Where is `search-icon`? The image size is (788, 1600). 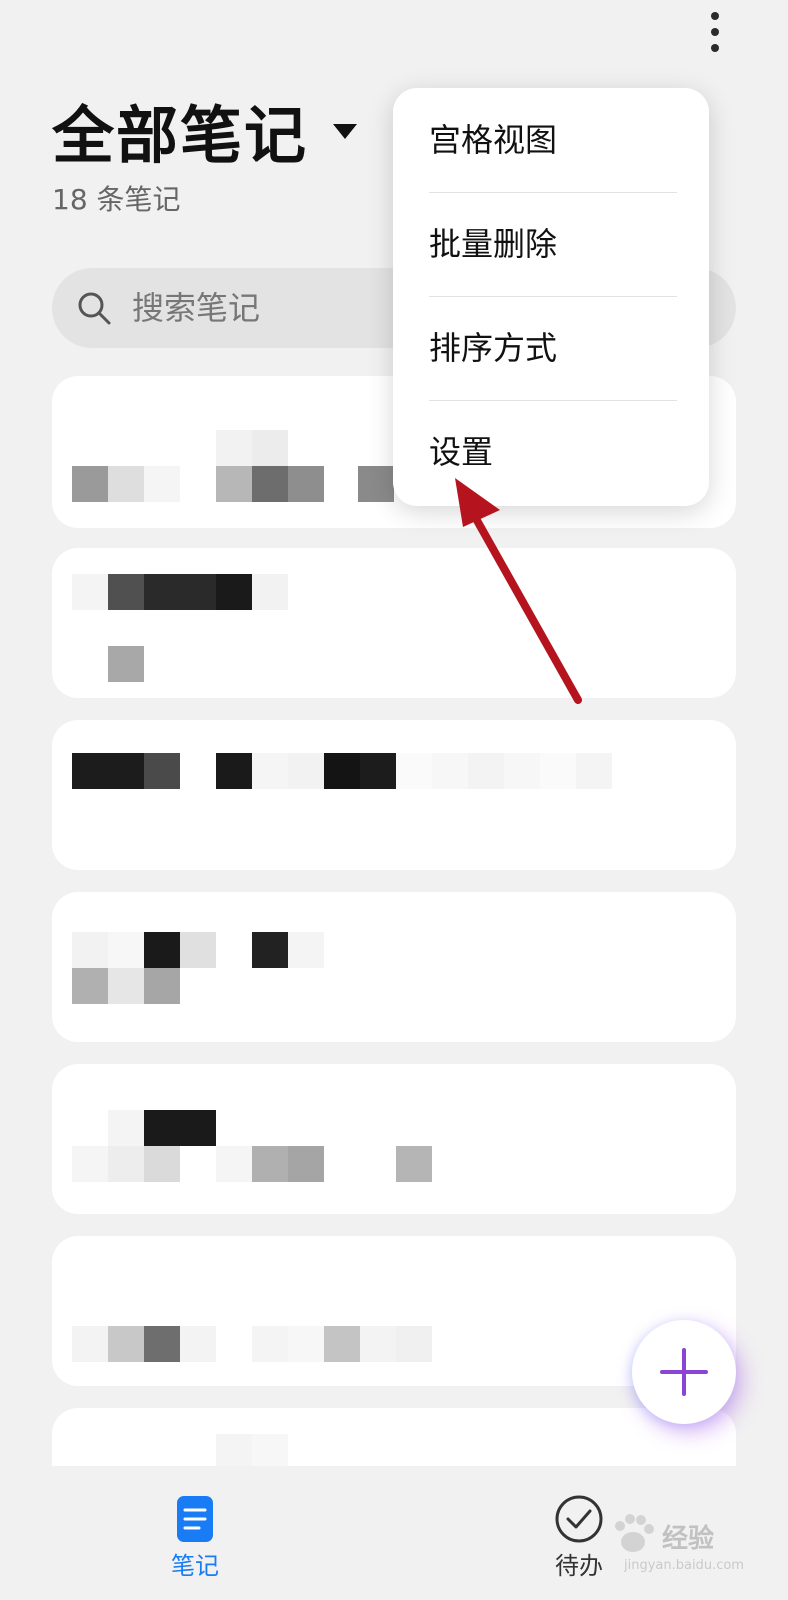
search-icon is located at coordinates (94, 308).